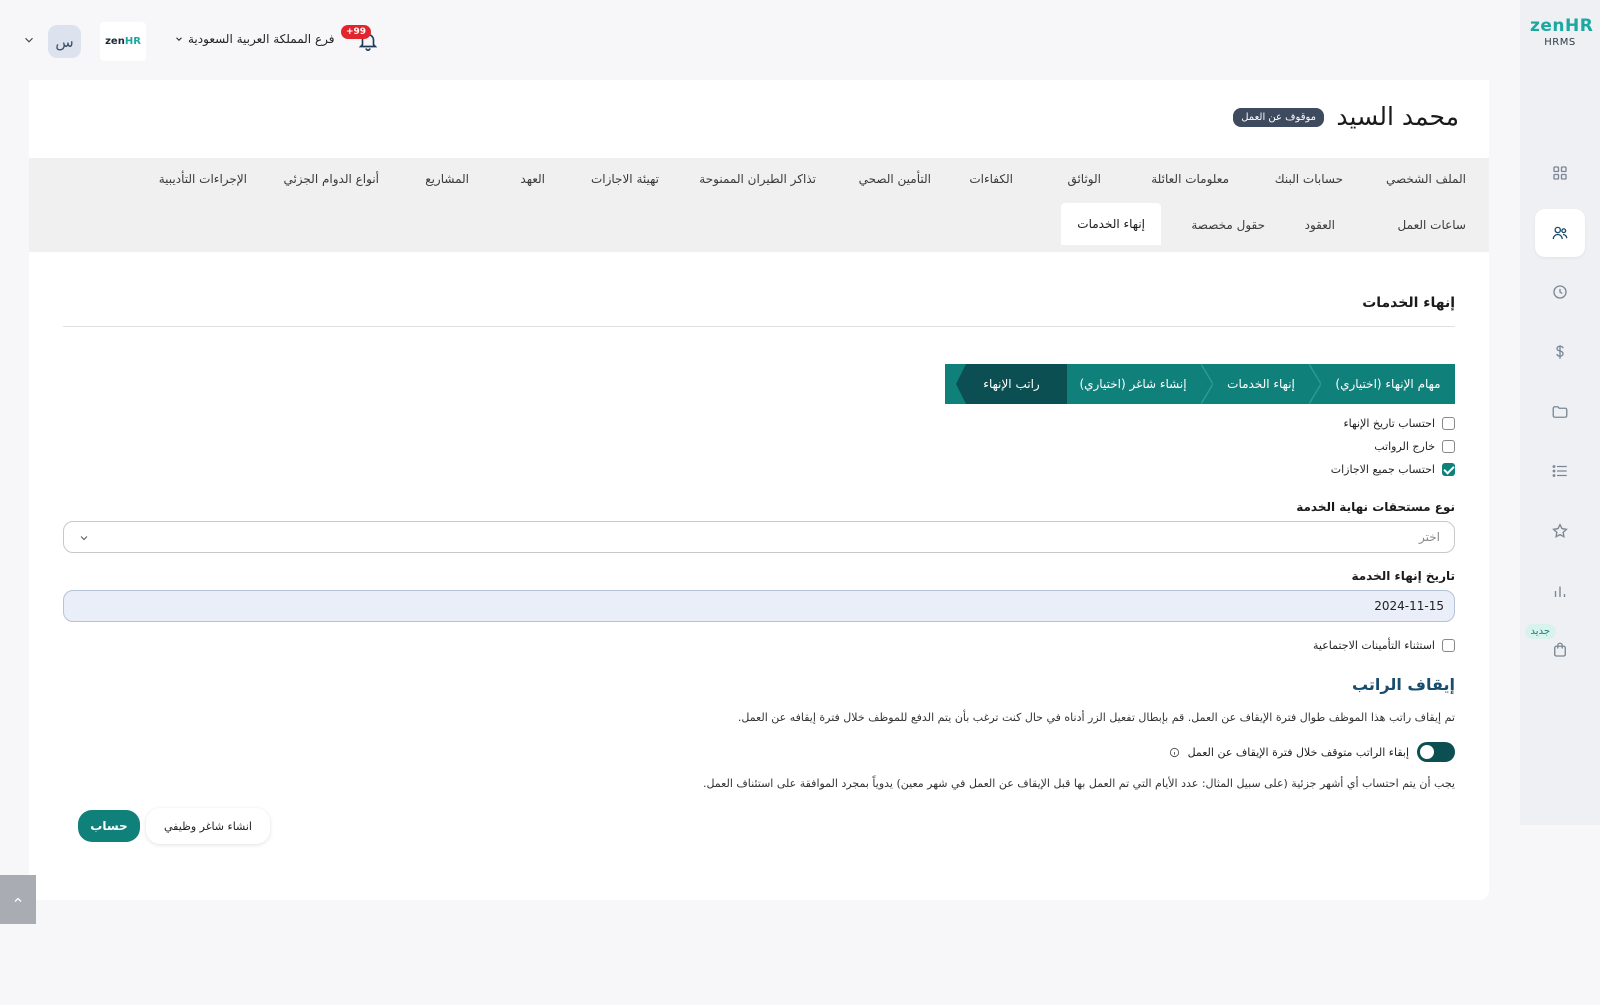  What do you see at coordinates (1261, 384) in the screenshot?
I see `step-end-of-service: إنهاء الخدمات` at bounding box center [1261, 384].